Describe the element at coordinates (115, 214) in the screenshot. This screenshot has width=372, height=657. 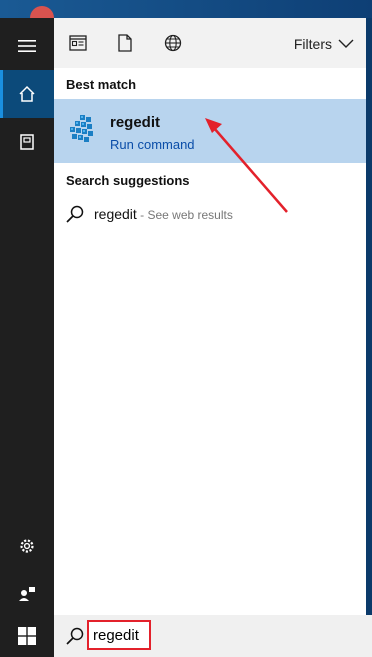
I see `suggestion-query: regedit` at that location.